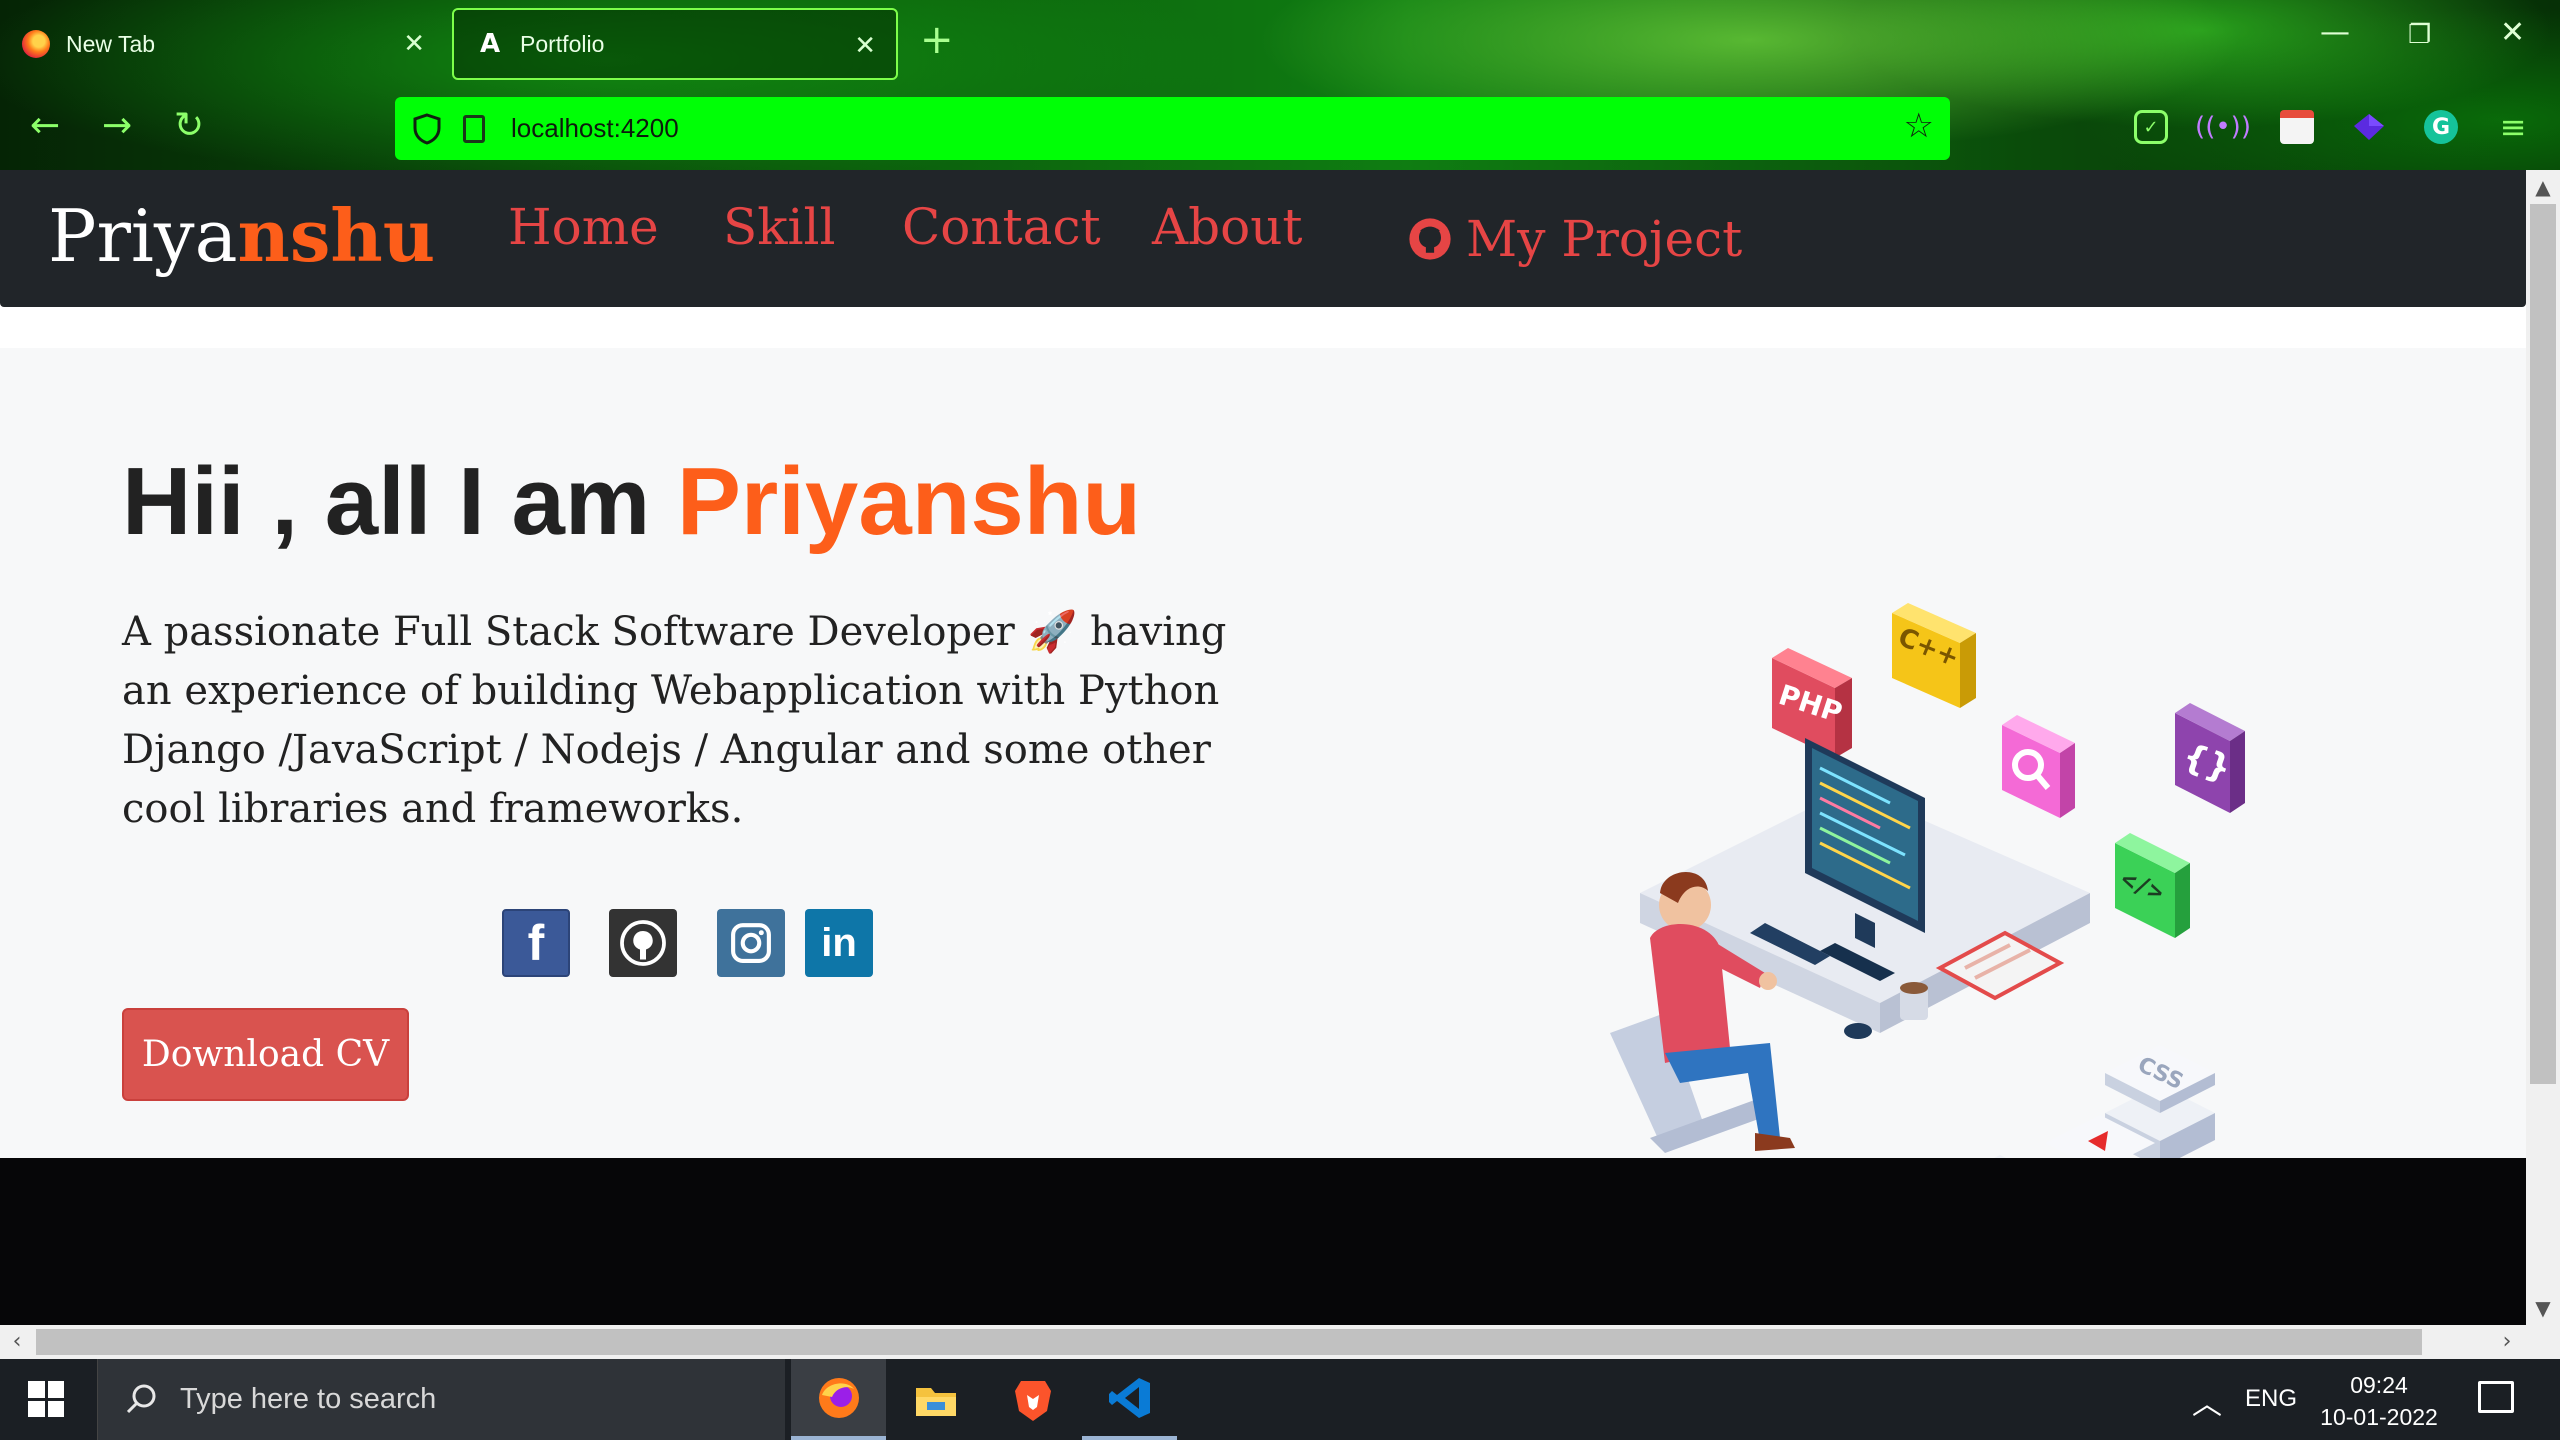 Image resolution: width=2560 pixels, height=1440 pixels. Describe the element at coordinates (2379, 1385) in the screenshot. I see `clock-time: 09:24` at that location.